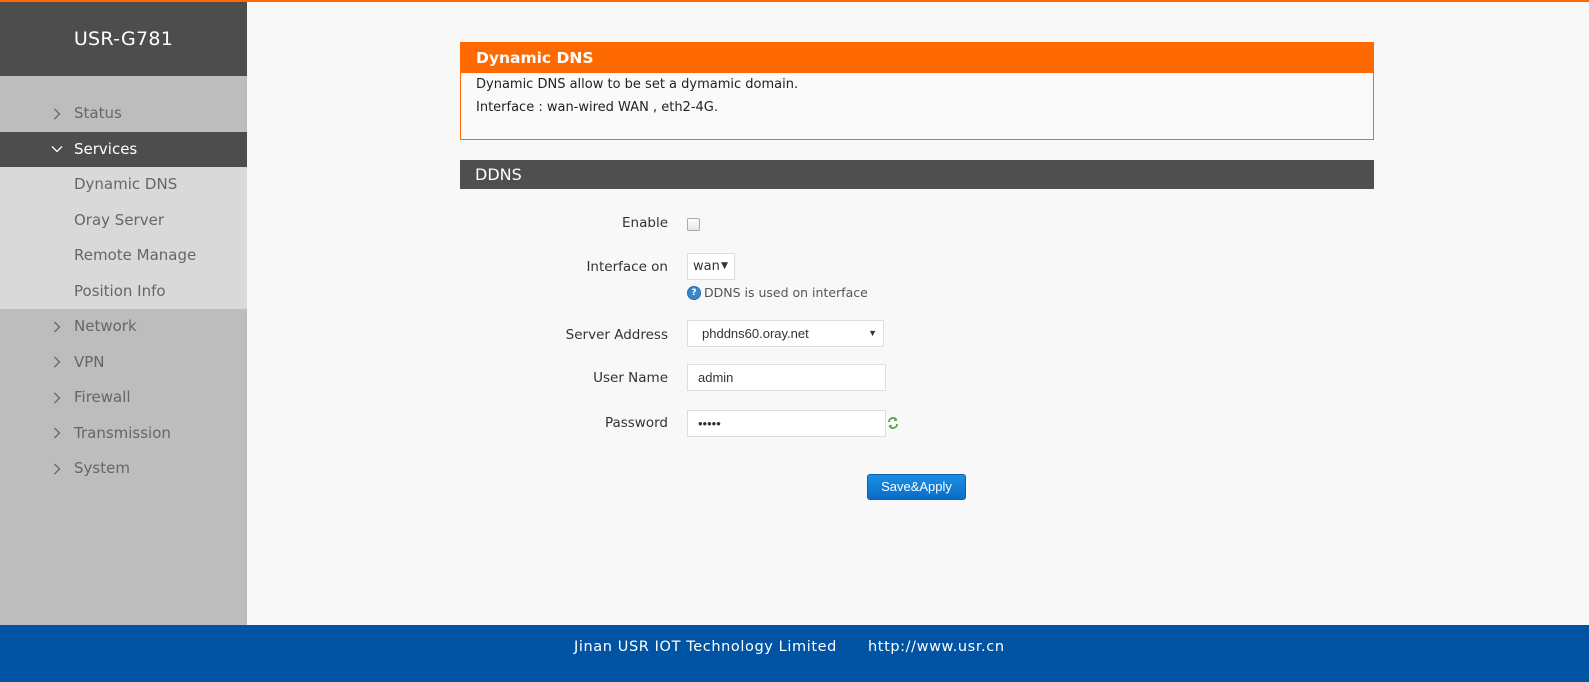  What do you see at coordinates (786, 292) in the screenshot?
I see `interface-help-text: DDNS is used on interface` at bounding box center [786, 292].